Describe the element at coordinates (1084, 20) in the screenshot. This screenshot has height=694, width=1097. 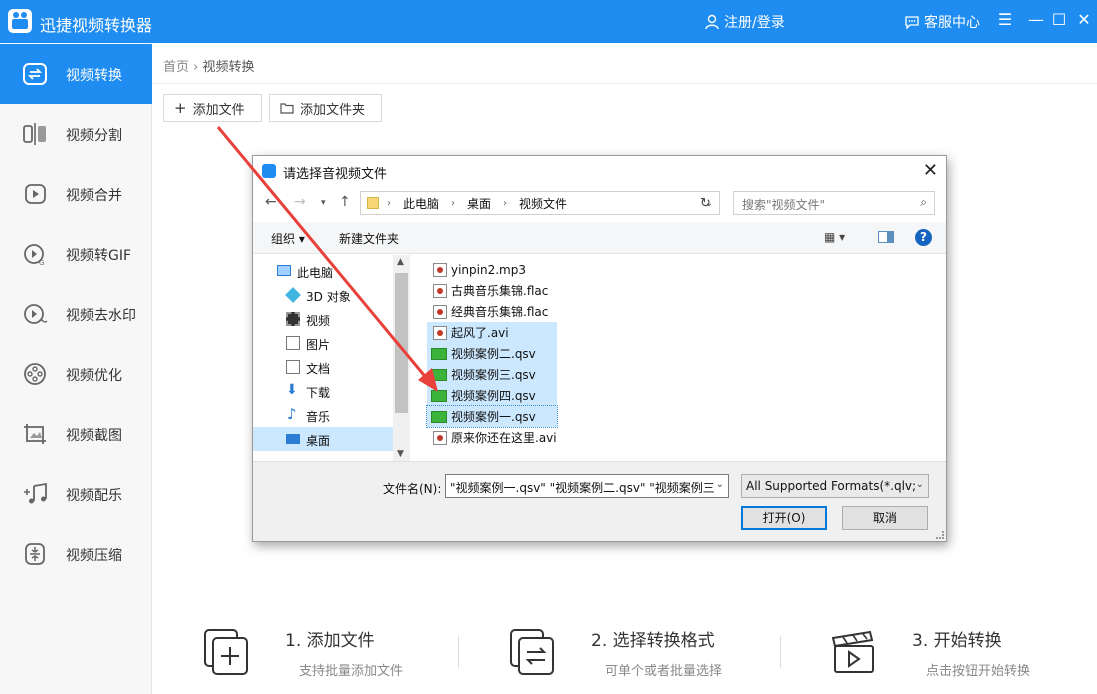
I see `close-icon: ✕` at that location.